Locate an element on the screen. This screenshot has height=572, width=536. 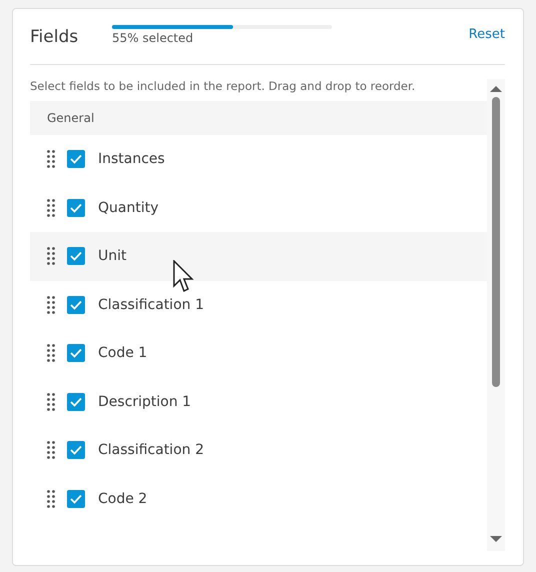
field-label: Unit is located at coordinates (112, 256).